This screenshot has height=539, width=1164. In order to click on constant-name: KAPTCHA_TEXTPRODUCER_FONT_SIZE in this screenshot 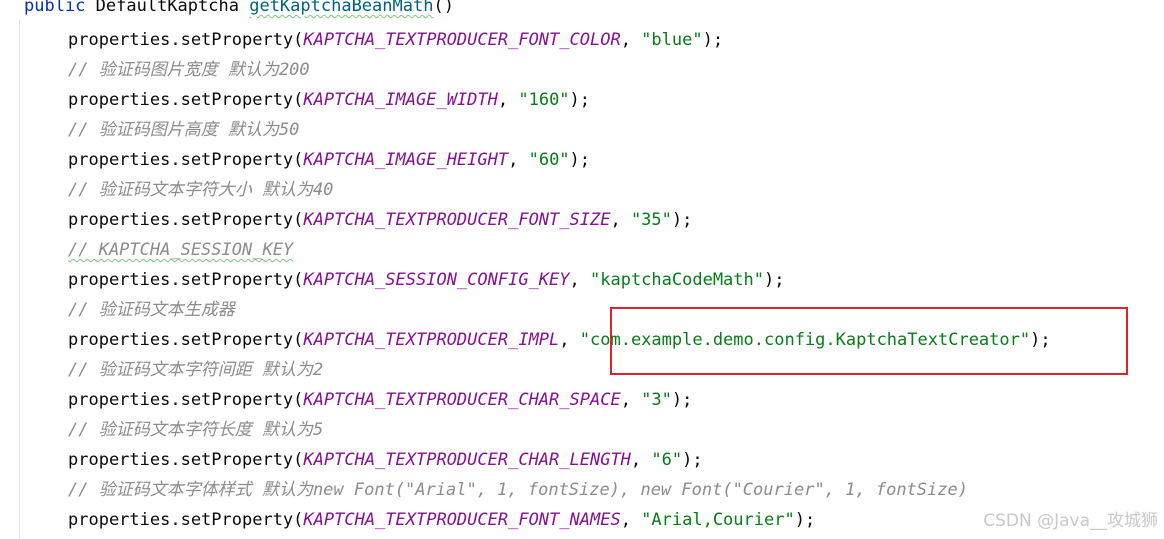, I will do `click(457, 220)`.